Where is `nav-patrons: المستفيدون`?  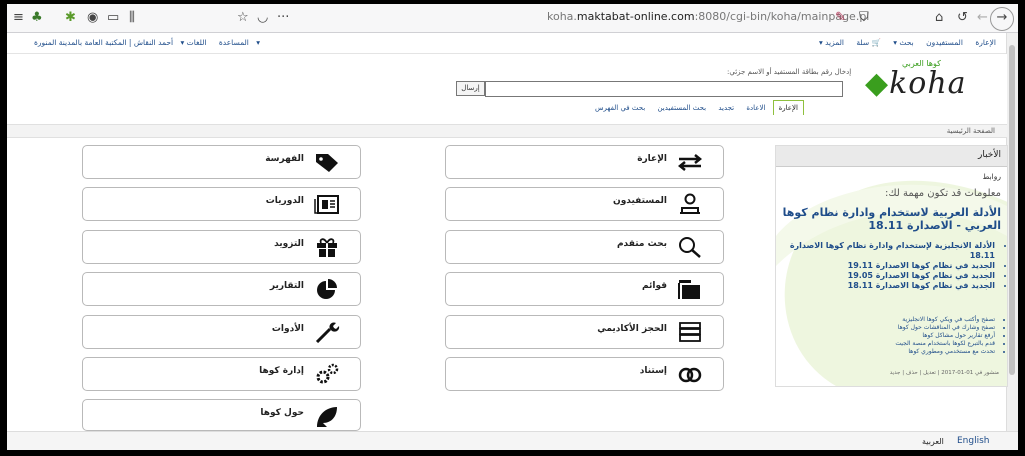
nav-patrons: المستفيدون is located at coordinates (944, 42).